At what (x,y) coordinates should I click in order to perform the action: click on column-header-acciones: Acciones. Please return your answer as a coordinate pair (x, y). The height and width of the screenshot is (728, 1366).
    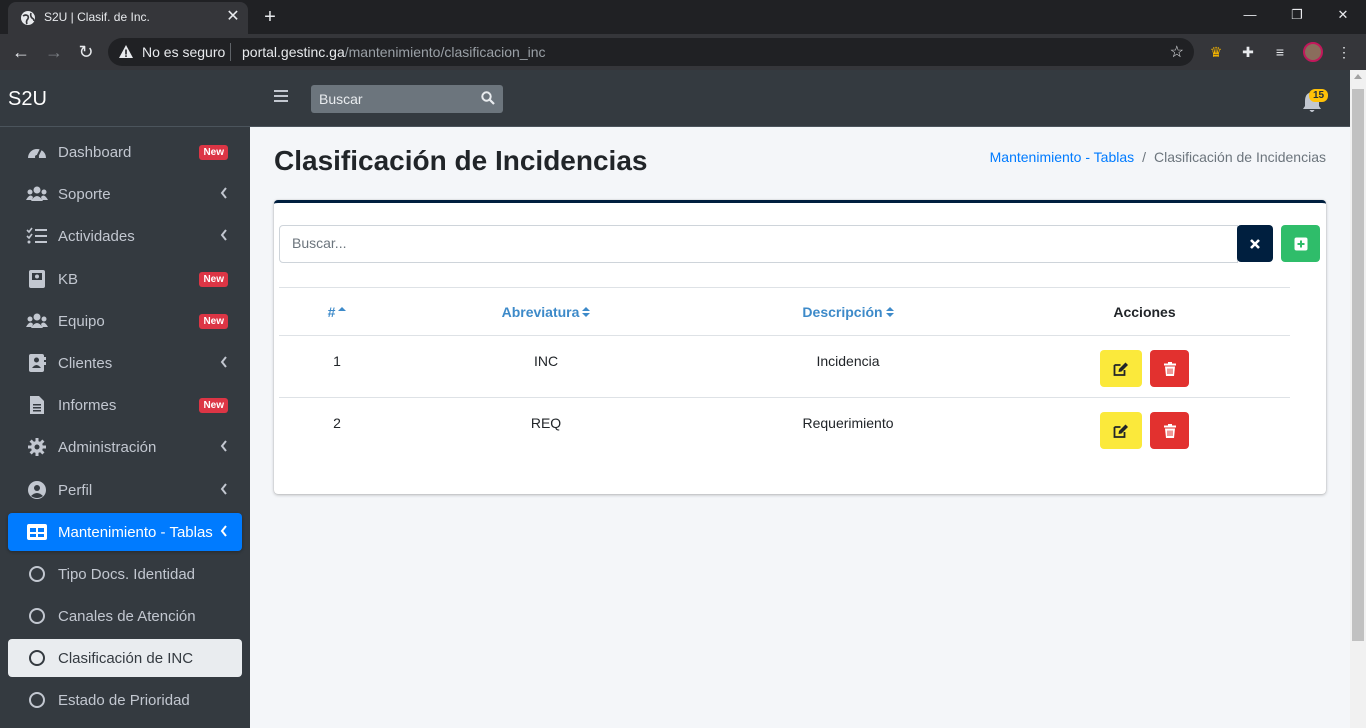
    Looking at the image, I should click on (1144, 311).